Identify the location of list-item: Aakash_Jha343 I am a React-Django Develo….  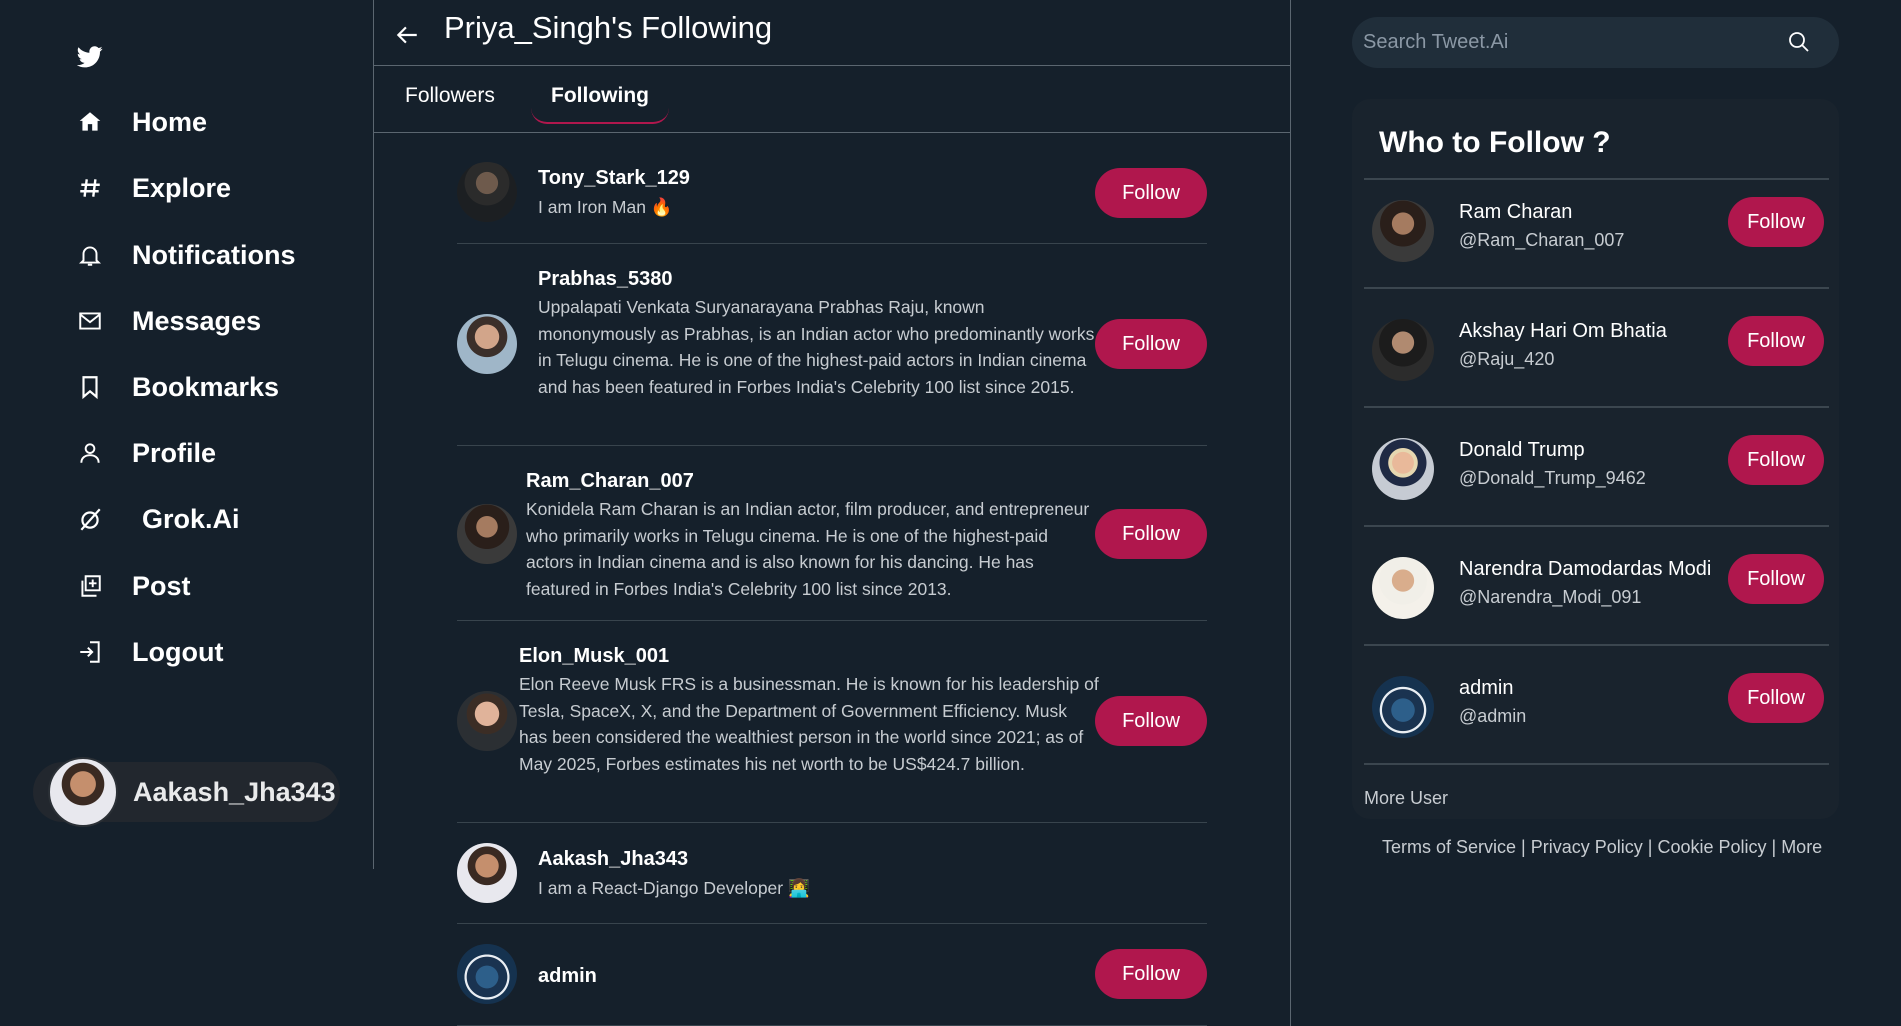
(832, 873).